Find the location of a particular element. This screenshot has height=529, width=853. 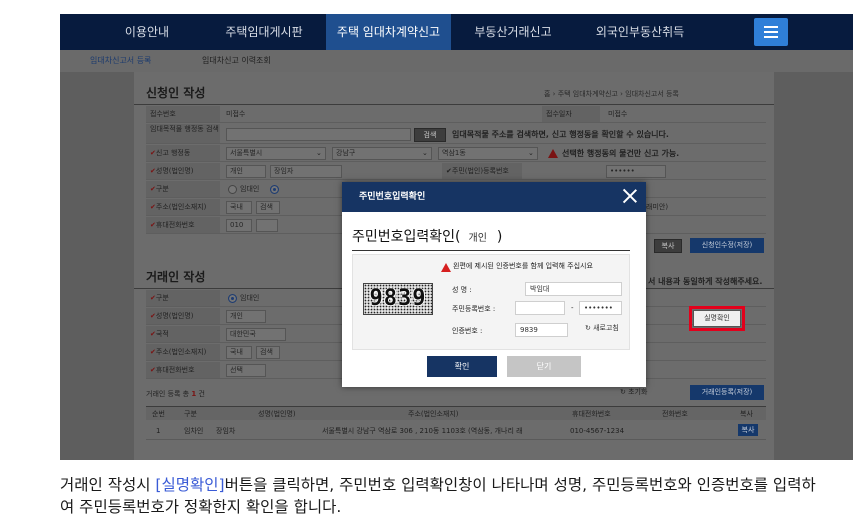

address-label: ✔주소(법인소재지) is located at coordinates (183, 207).